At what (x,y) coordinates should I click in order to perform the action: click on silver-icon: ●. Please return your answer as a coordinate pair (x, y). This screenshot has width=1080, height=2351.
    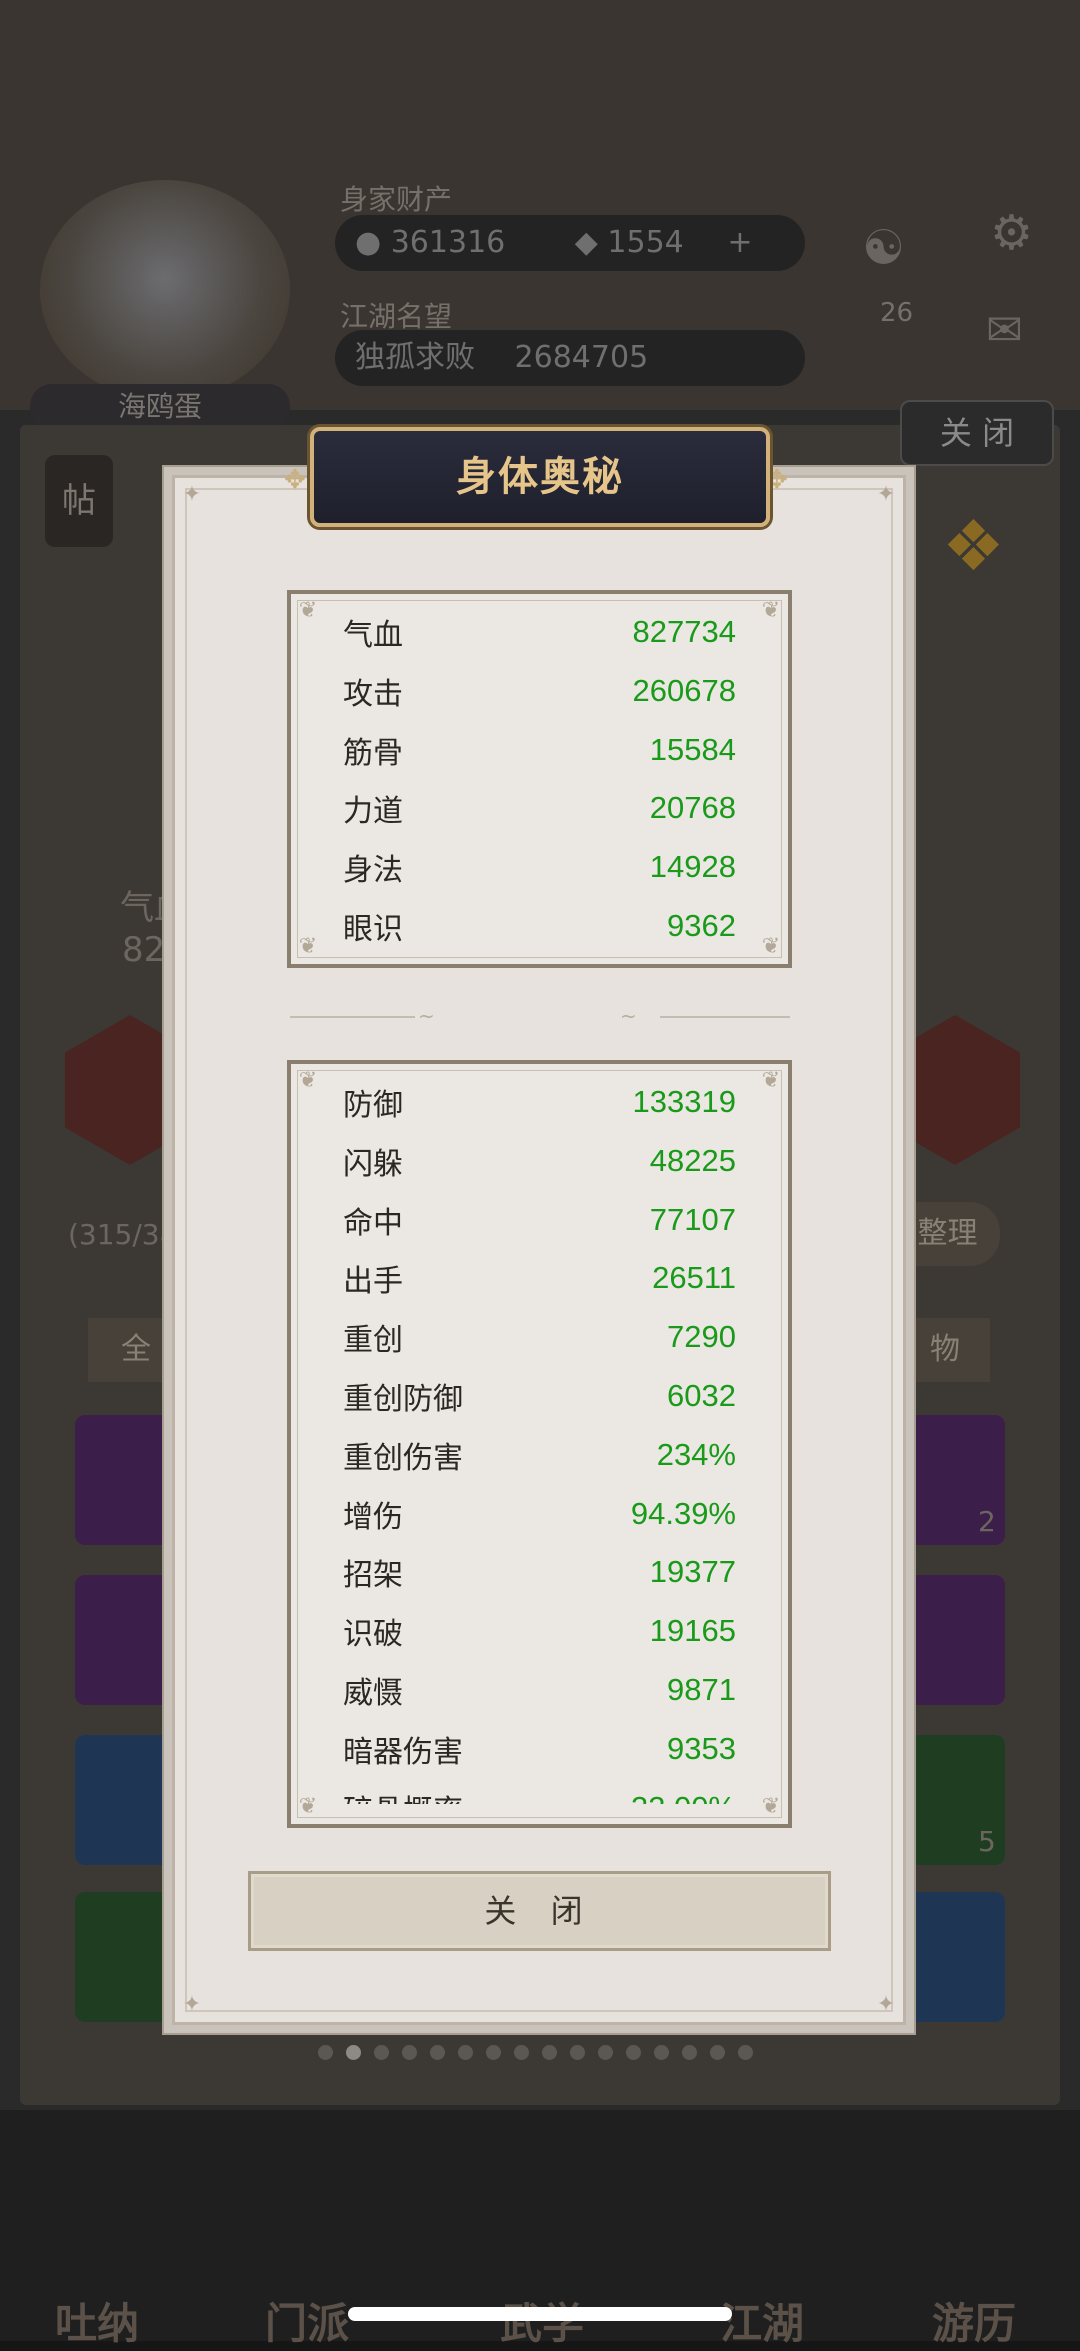
    Looking at the image, I should click on (373, 242).